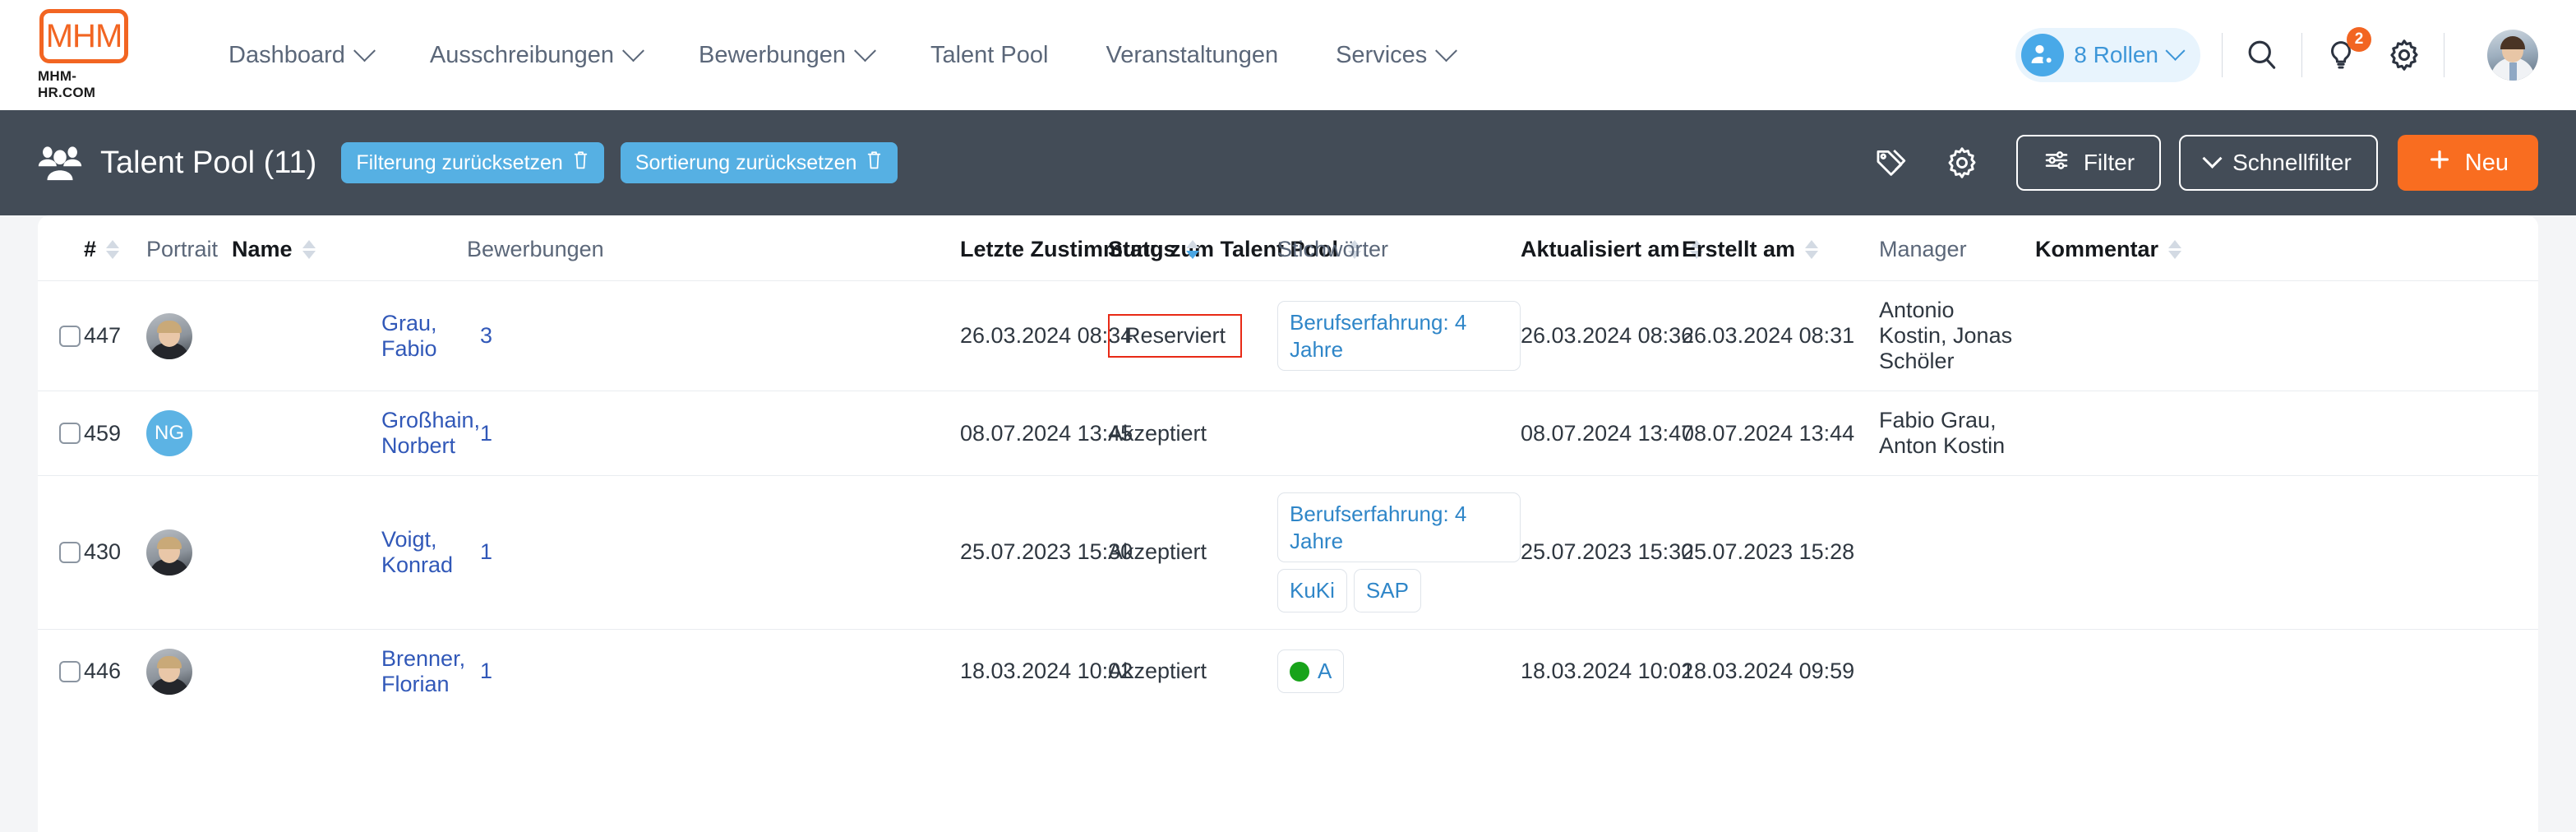  I want to click on row-portrait: NG, so click(260, 433).